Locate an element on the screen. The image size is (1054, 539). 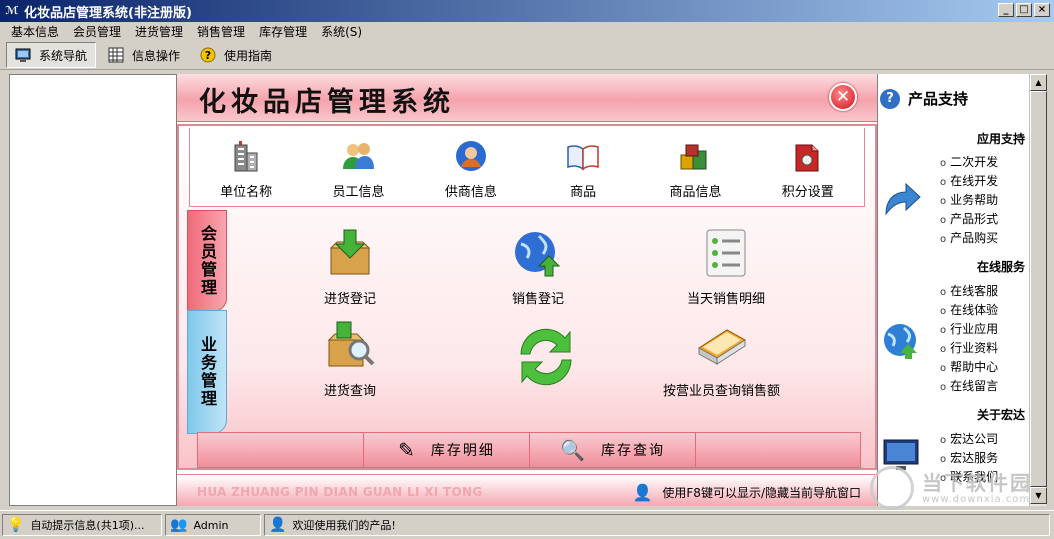
monitor-icon is located at coordinates (23, 55).